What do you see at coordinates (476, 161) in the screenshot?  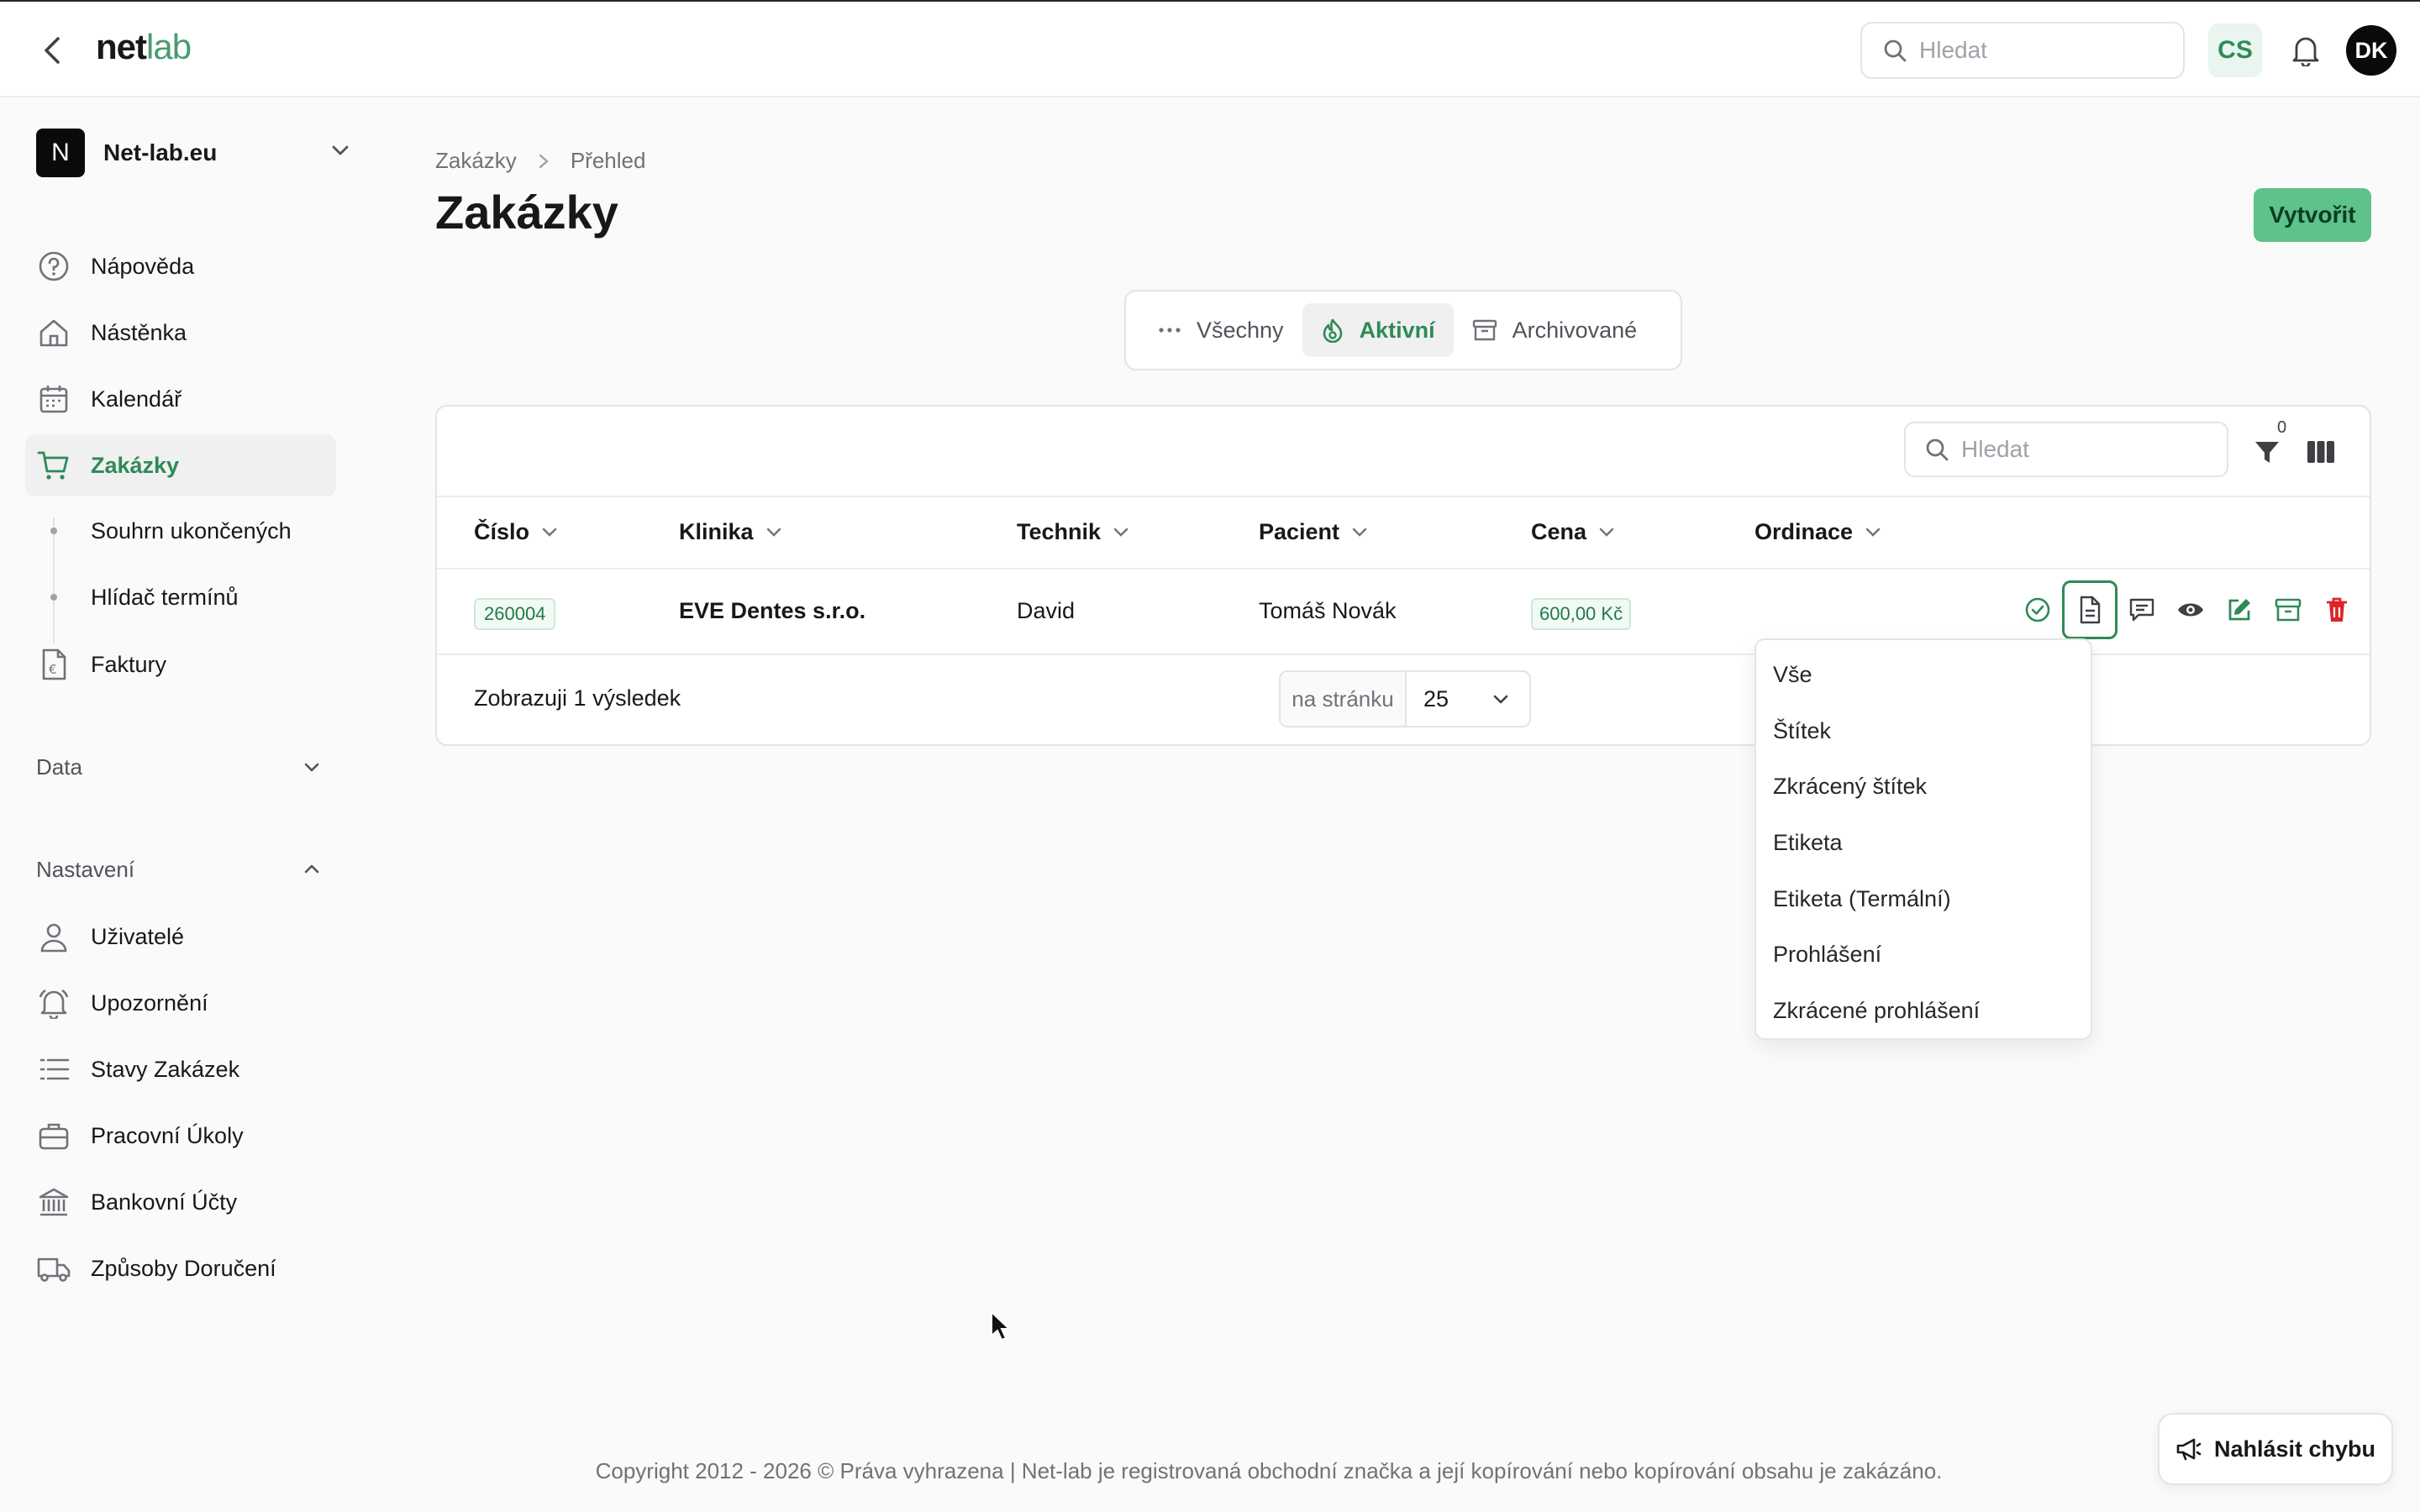 I see `breadcrumb-root-link: Zakázky` at bounding box center [476, 161].